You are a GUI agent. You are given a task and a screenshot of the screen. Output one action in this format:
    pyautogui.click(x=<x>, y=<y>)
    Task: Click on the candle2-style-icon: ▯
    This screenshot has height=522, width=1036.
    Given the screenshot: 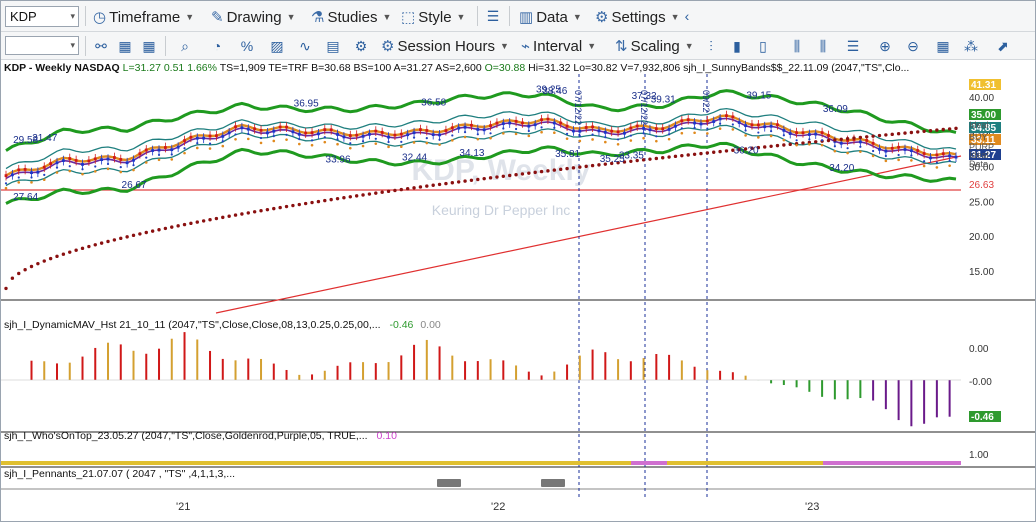 What is the action you would take?
    pyautogui.click(x=763, y=46)
    